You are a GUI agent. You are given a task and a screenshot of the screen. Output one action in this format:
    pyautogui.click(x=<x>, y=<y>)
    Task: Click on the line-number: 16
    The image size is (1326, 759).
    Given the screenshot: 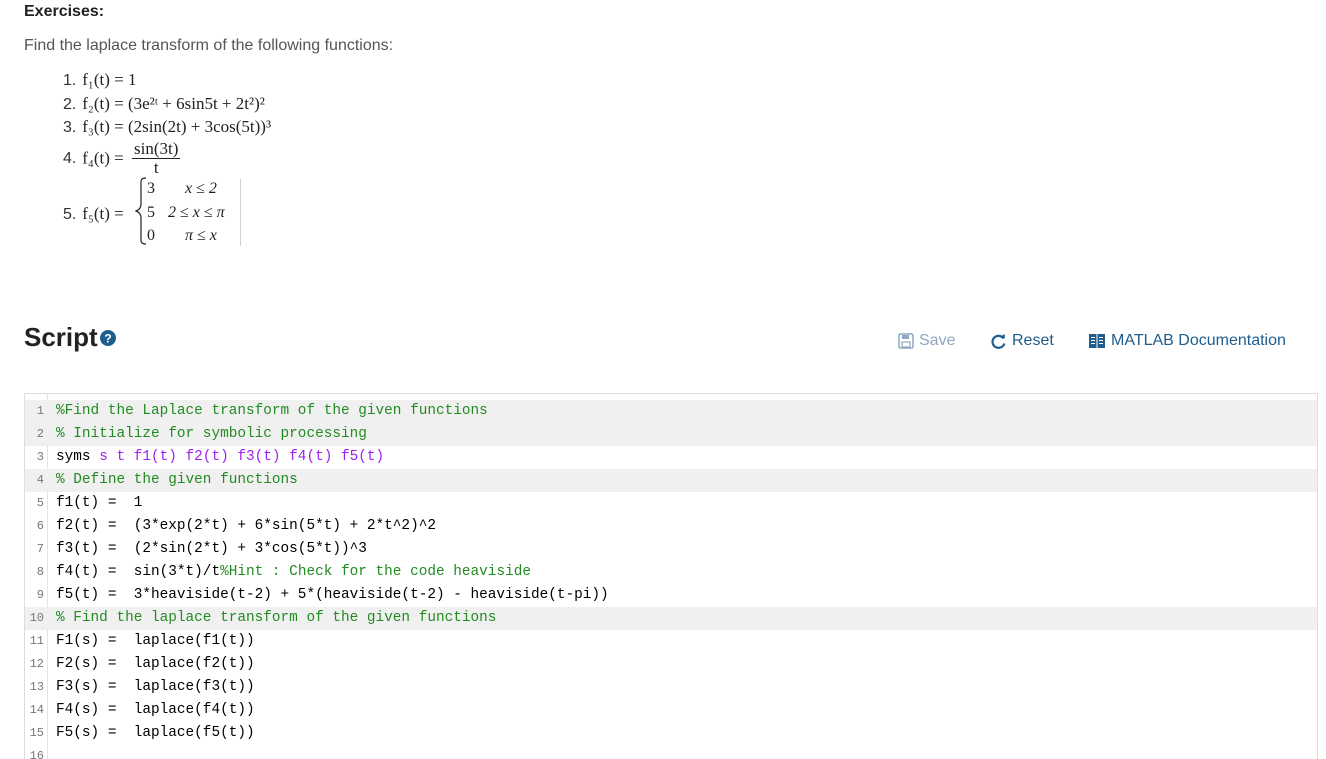 What is the action you would take?
    pyautogui.click(x=36, y=754)
    